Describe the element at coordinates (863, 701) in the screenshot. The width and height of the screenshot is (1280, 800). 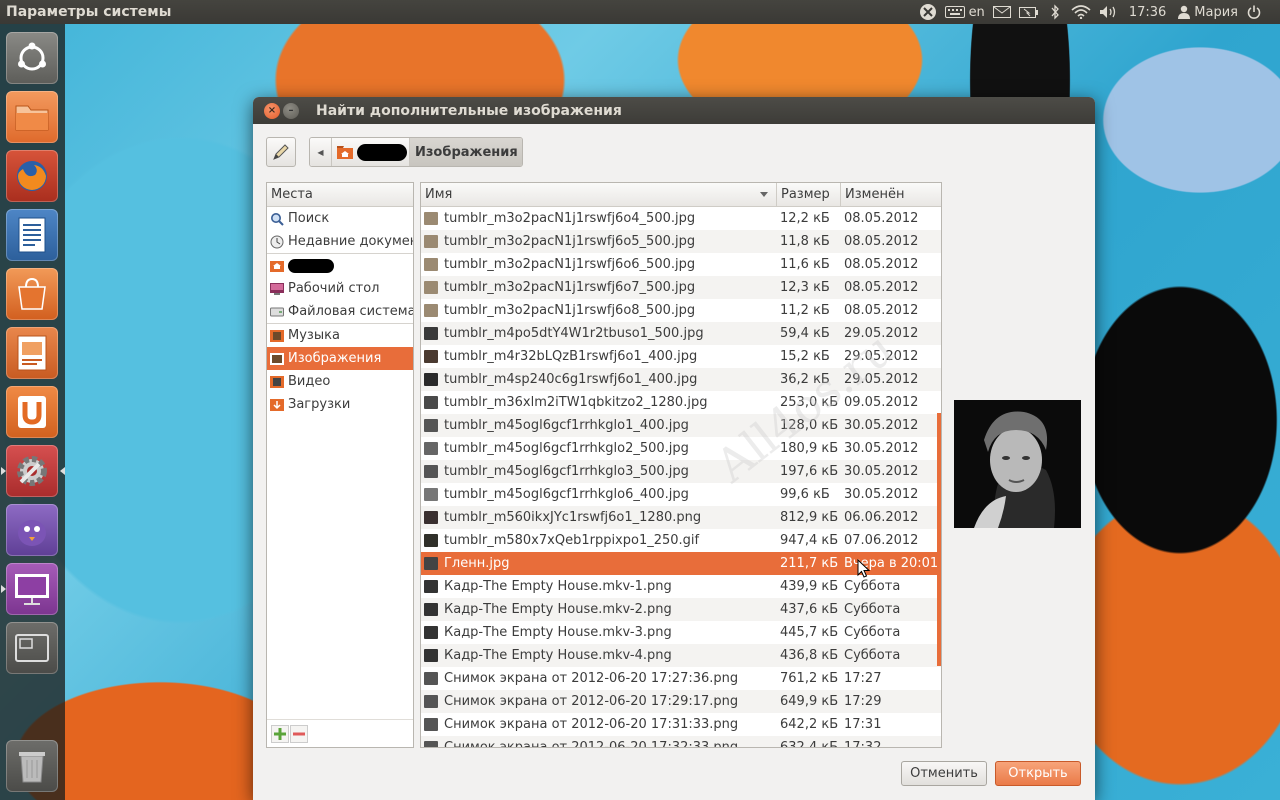
I see `file-modified: 17:29` at that location.